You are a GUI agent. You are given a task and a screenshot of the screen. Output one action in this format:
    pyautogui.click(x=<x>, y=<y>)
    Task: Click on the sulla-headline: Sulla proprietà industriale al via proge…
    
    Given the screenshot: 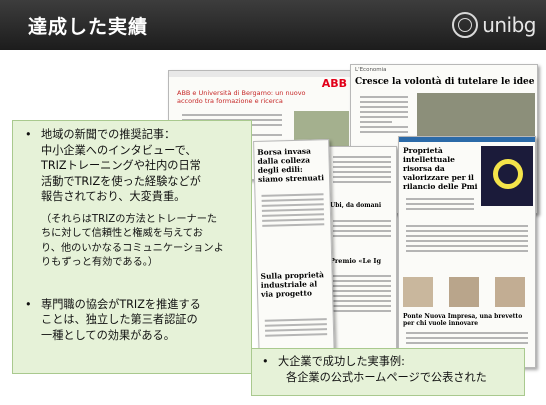 What is the action you would take?
    pyautogui.click(x=292, y=284)
    